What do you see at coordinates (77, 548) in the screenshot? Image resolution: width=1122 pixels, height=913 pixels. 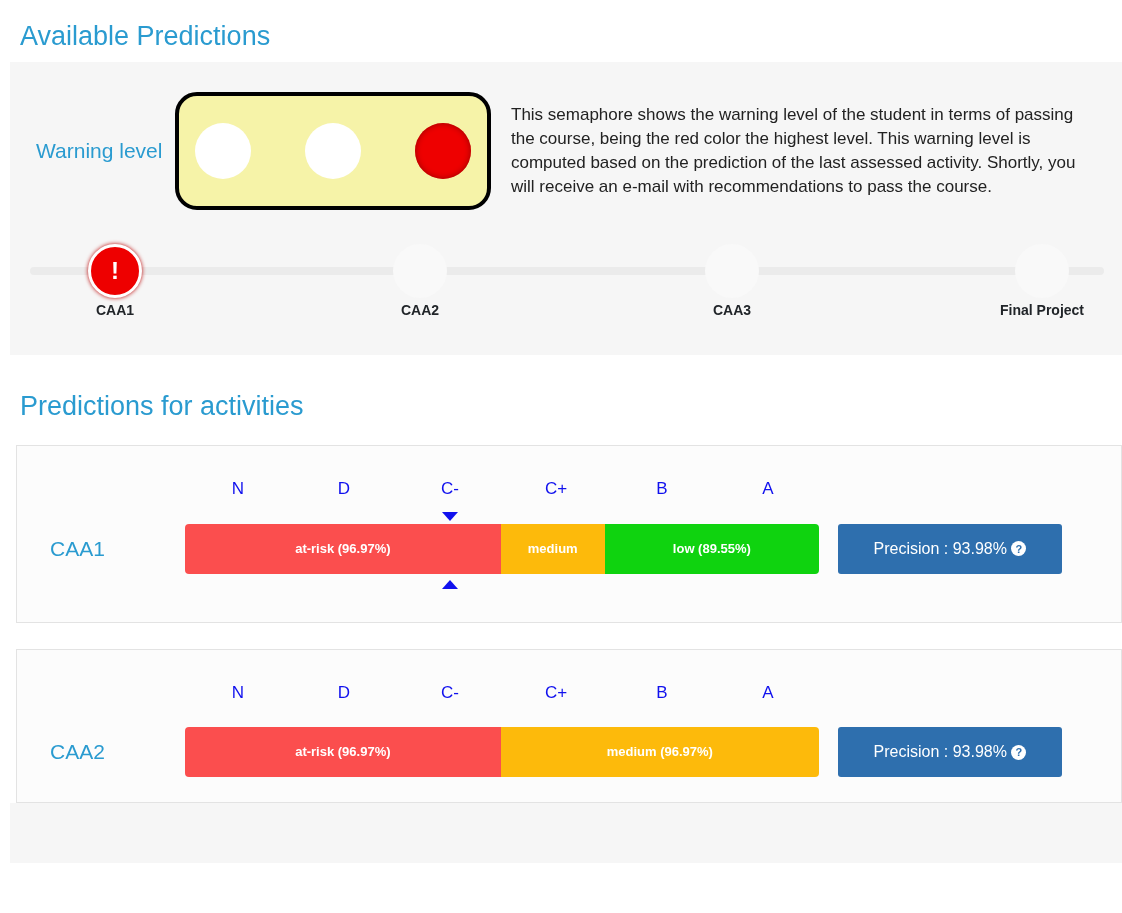 I see `activity-name: CAA1` at bounding box center [77, 548].